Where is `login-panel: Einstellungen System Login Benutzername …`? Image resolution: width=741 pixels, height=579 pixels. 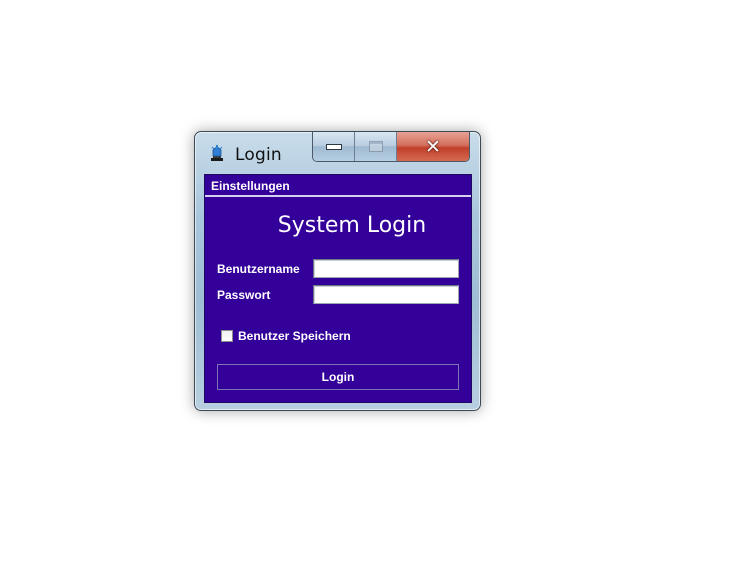 login-panel: Einstellungen System Login Benutzername … is located at coordinates (338, 288).